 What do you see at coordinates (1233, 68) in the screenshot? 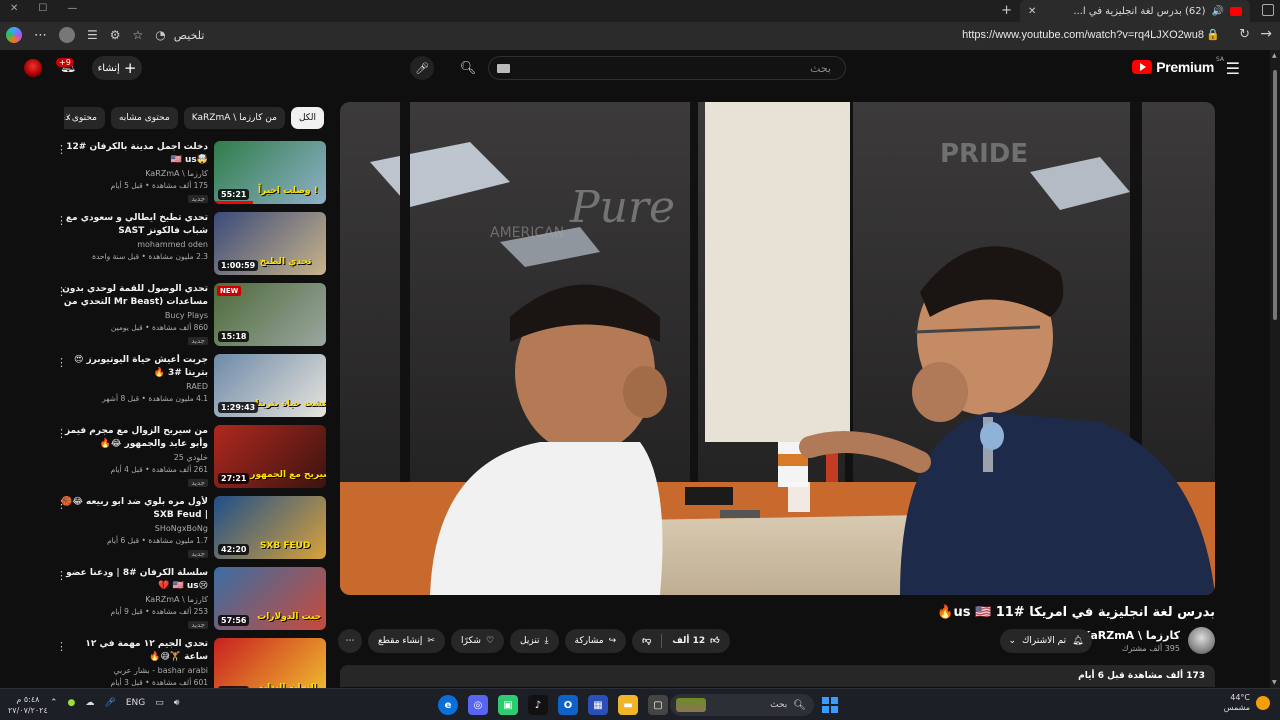
I see `guide-menu-icon: ☰` at bounding box center [1233, 68].